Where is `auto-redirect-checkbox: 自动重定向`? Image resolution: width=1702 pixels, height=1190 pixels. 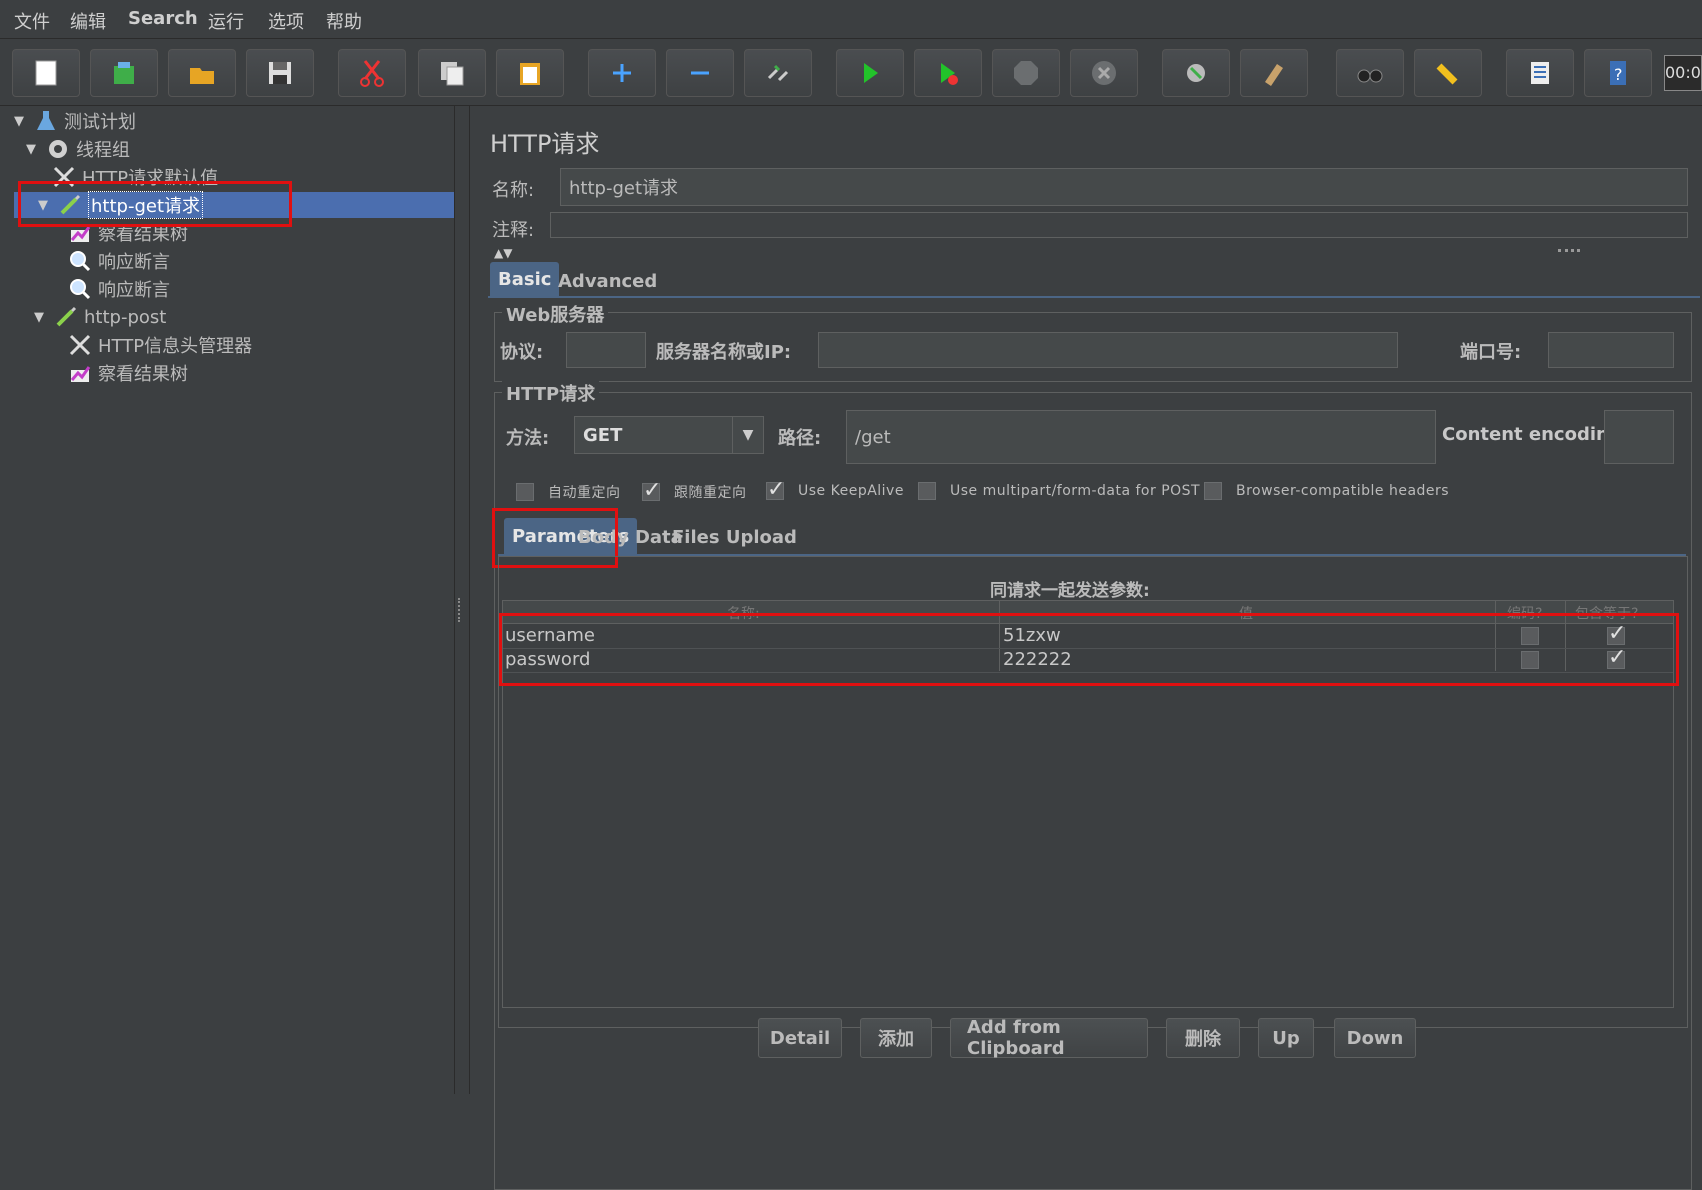 auto-redirect-checkbox: 自动重定向 is located at coordinates (568, 492).